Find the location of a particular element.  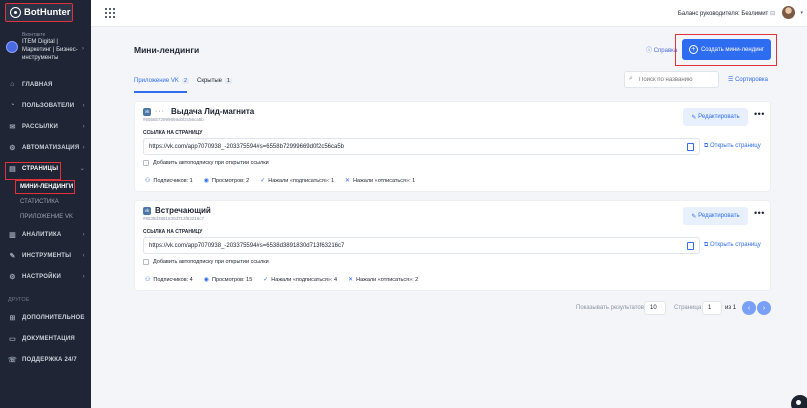

sidebar-item-support: ☏ Поддержка 24/7 is located at coordinates (45, 359).